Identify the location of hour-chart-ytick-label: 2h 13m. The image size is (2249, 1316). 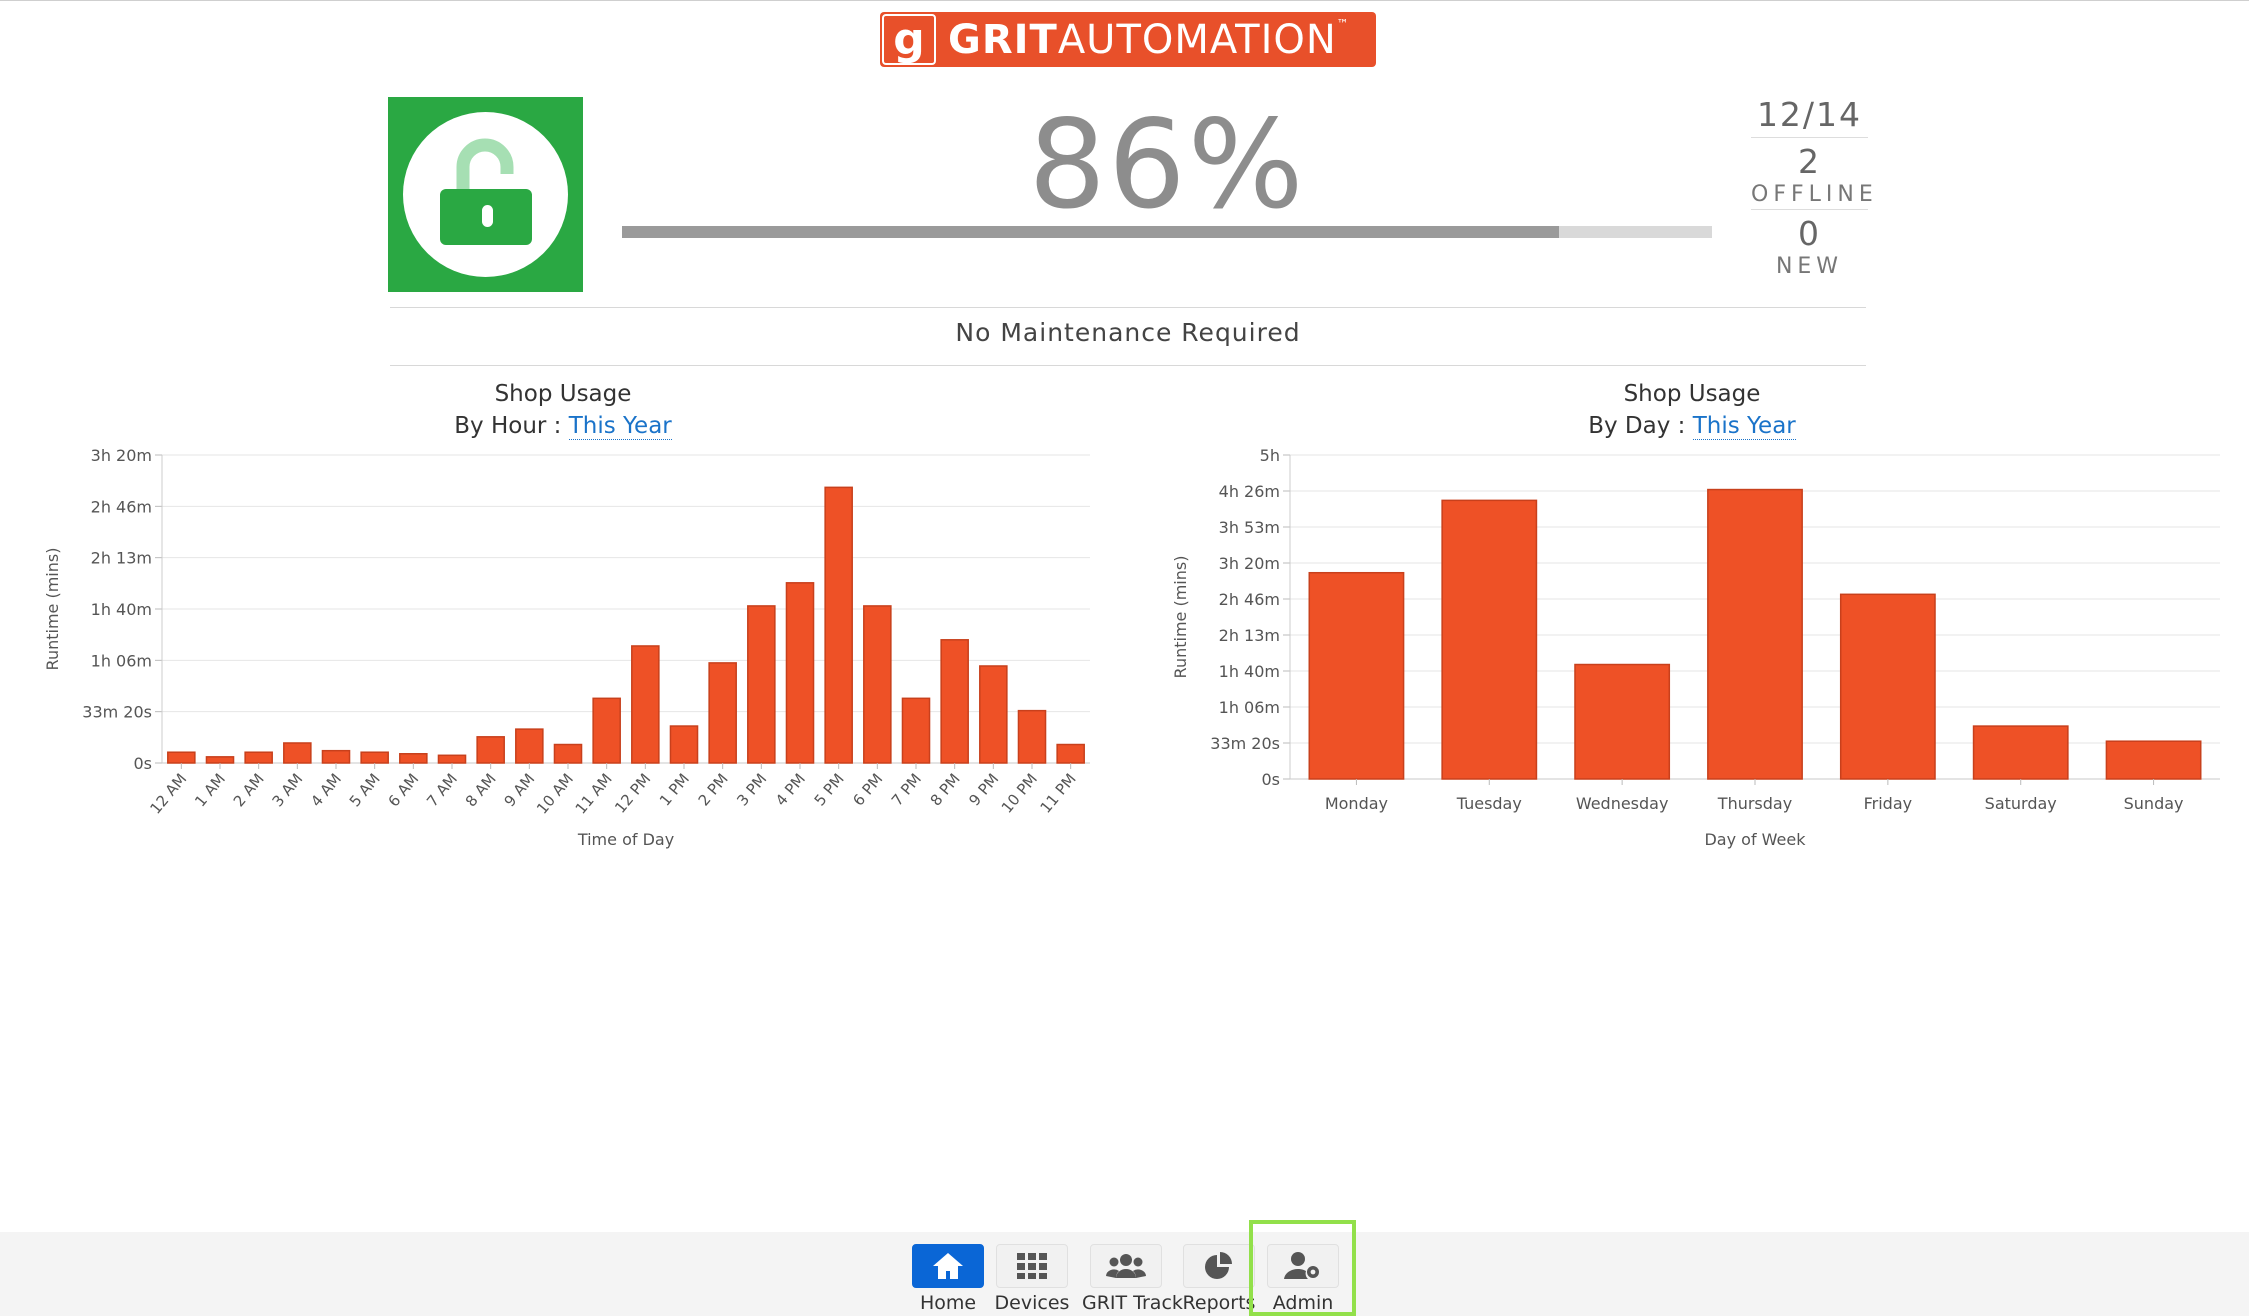
(121, 558).